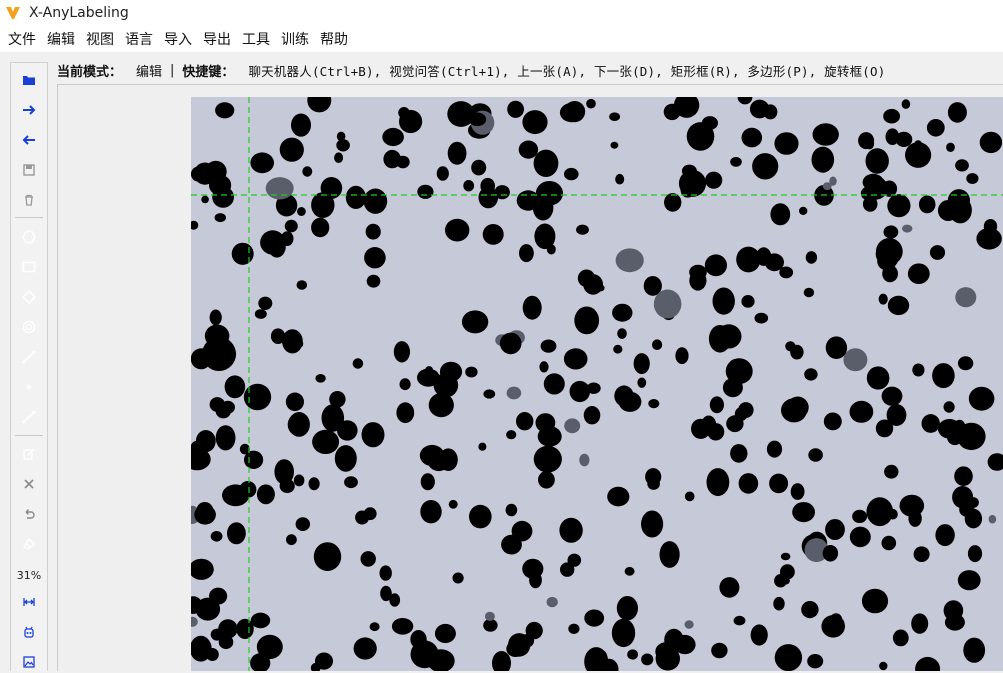 This screenshot has height=673, width=1003. I want to click on prev-image-button, so click(29, 140).